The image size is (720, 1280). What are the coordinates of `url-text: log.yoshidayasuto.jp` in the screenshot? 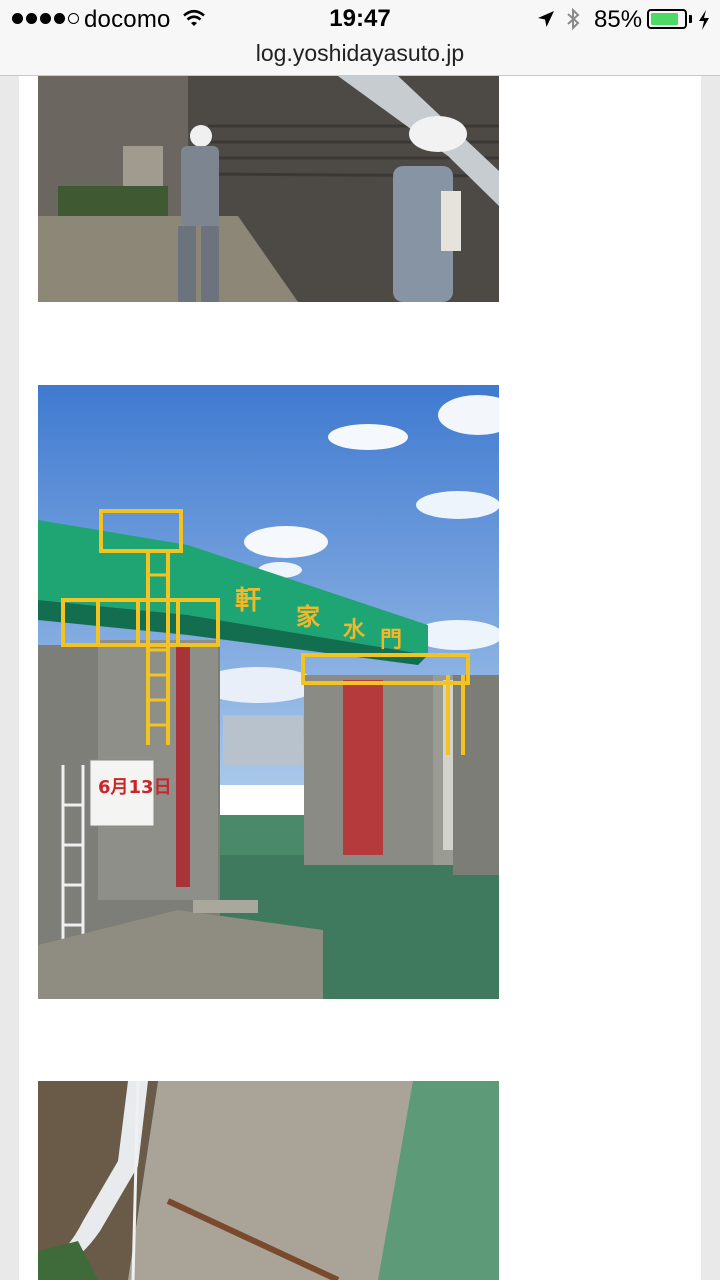 It's located at (360, 53).